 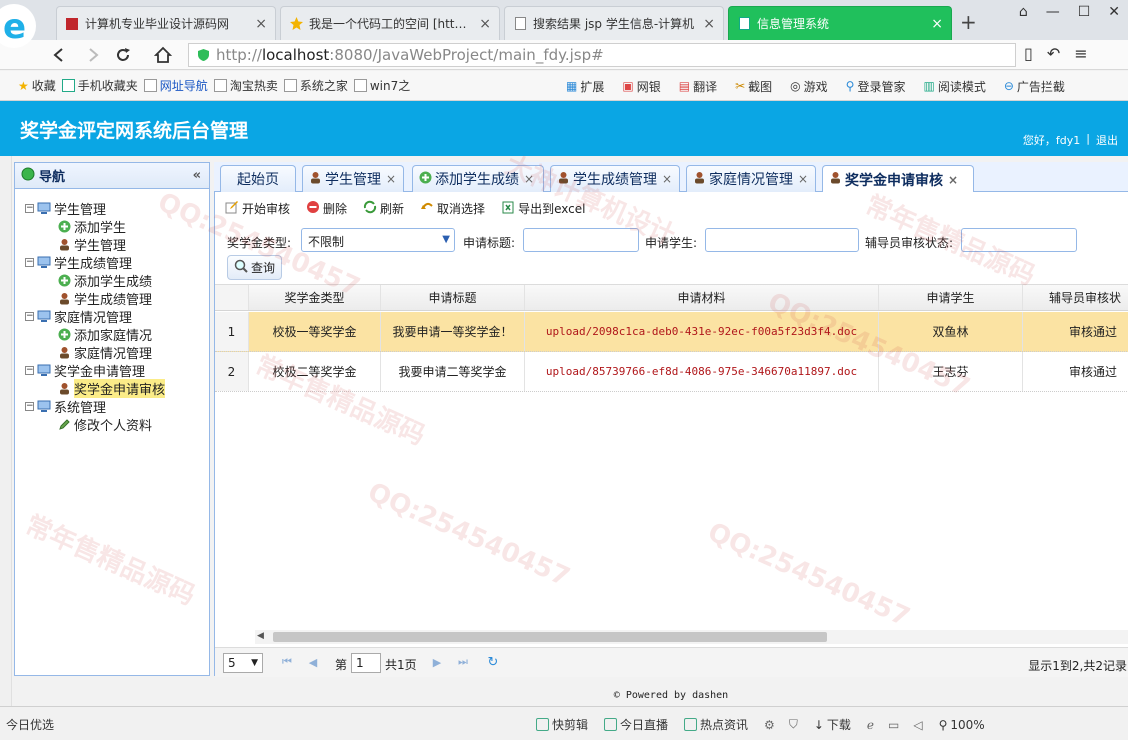 What do you see at coordinates (453, 297) in the screenshot?
I see `column-header: 申请标题` at bounding box center [453, 297].